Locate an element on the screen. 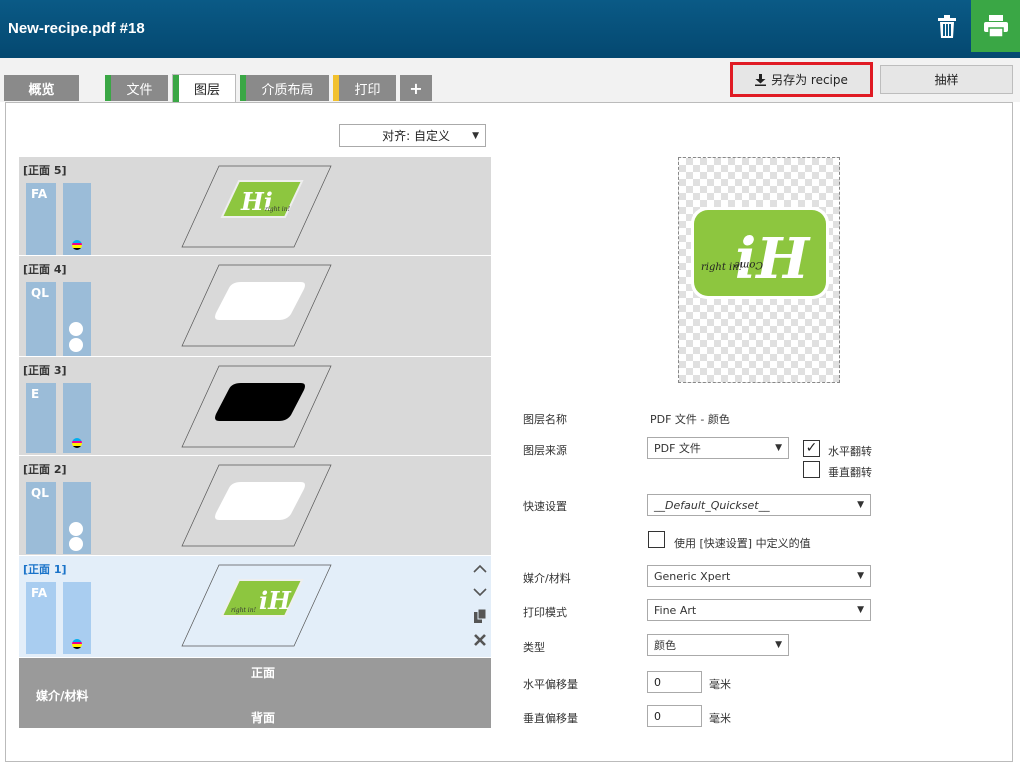 The width and height of the screenshot is (1020, 767). h-offset-value: 0 is located at coordinates (657, 682).